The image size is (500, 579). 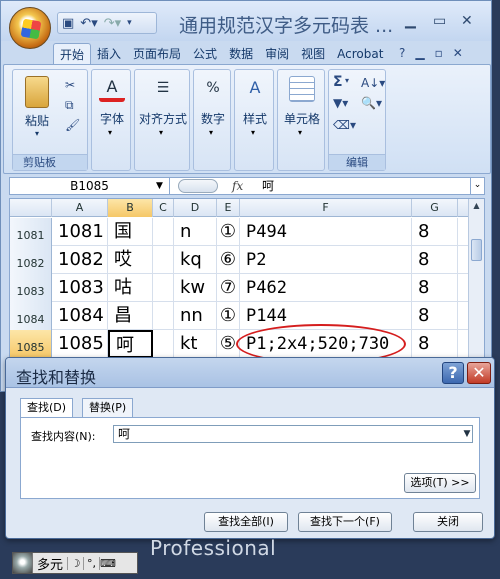 What do you see at coordinates (130, 208) in the screenshot?
I see `column-header-b: B` at bounding box center [130, 208].